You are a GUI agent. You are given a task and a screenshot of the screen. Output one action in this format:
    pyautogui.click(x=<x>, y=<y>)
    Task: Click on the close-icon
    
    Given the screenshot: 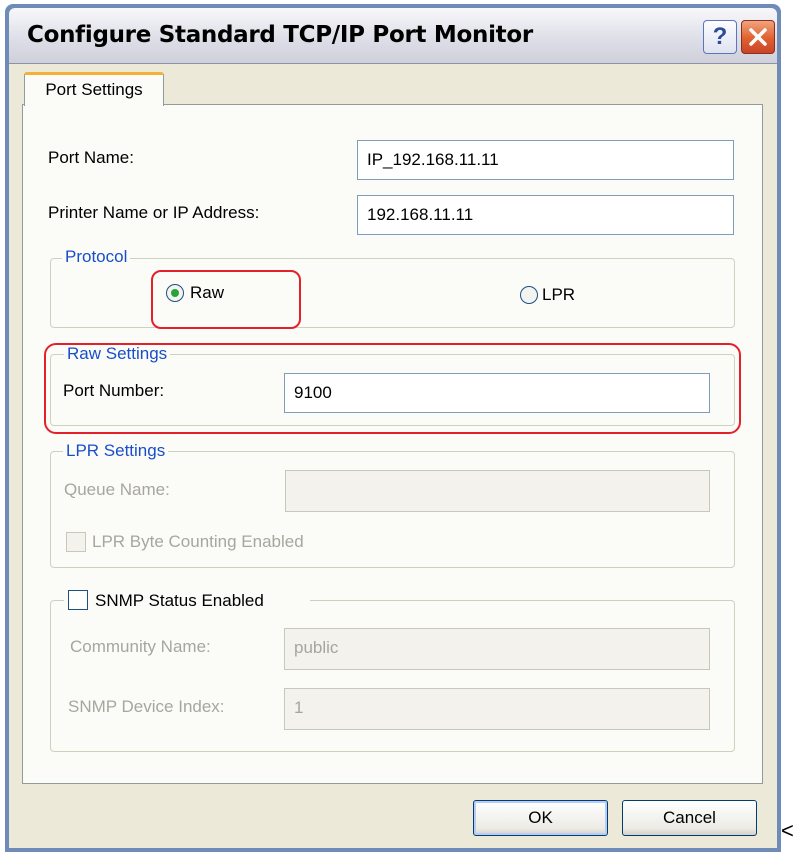 What is the action you would take?
    pyautogui.click(x=758, y=37)
    